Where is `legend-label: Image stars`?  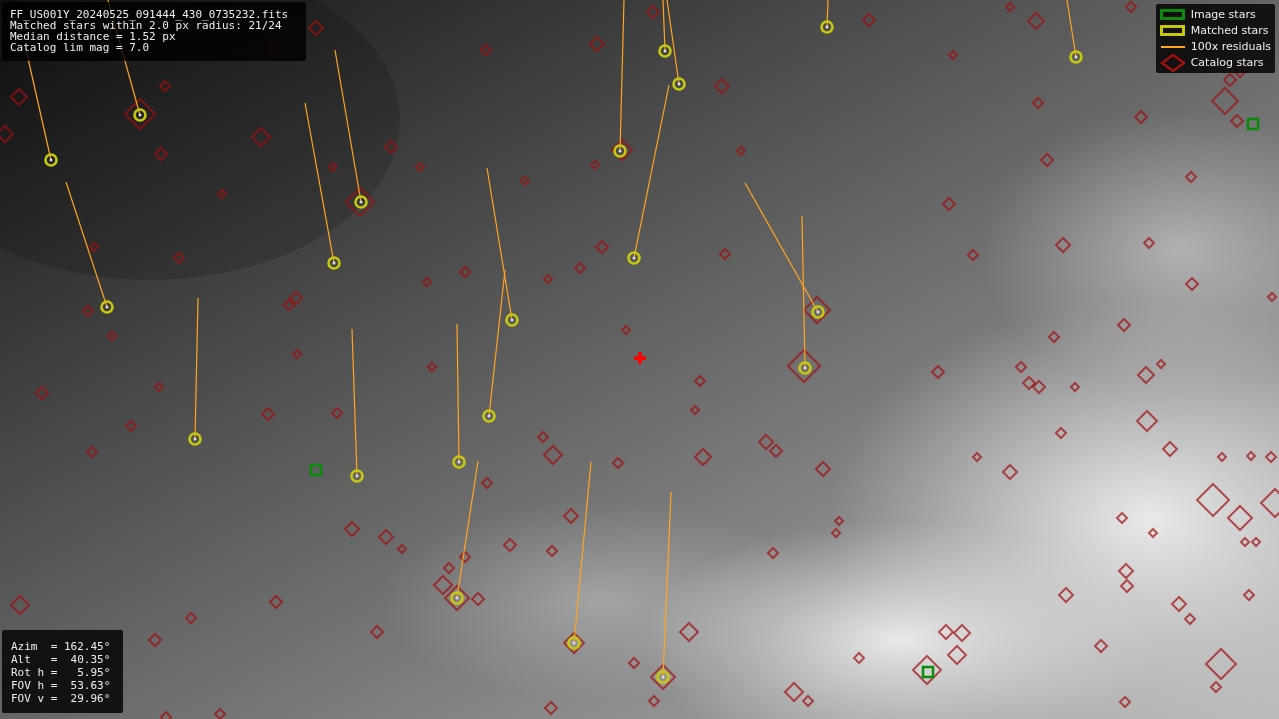
legend-label: Image stars is located at coordinates (1223, 15).